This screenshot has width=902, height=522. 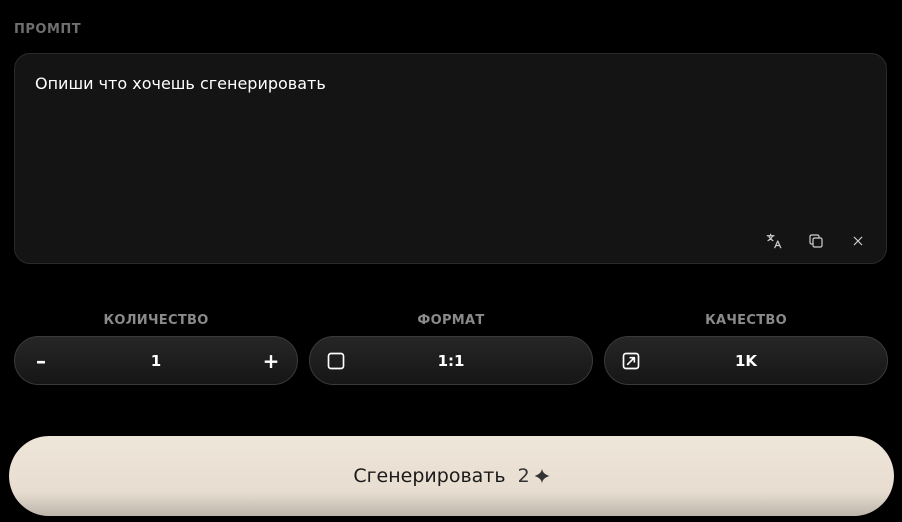 I want to click on square-icon, so click(x=336, y=360).